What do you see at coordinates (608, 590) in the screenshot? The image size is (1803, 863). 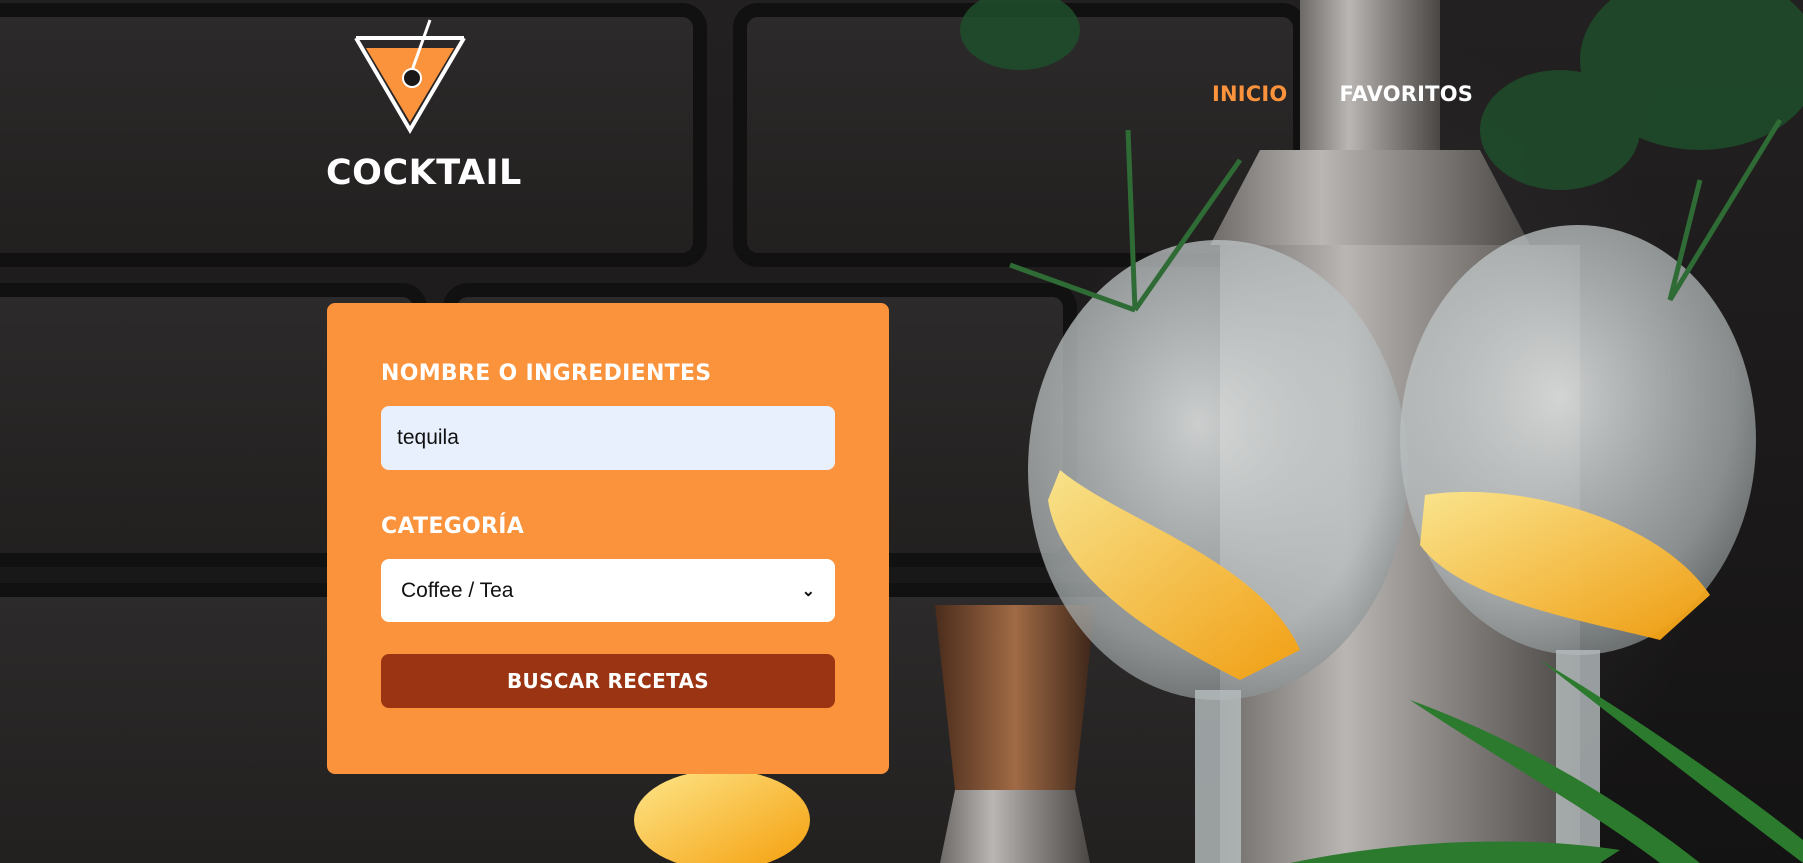 I see `category-select: Coffee / Tea ⌄` at bounding box center [608, 590].